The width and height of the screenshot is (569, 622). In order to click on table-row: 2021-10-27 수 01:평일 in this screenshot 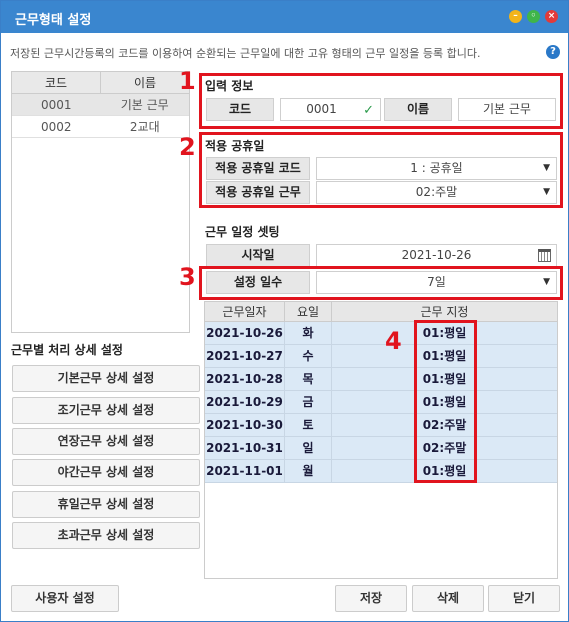, I will do `click(381, 356)`.